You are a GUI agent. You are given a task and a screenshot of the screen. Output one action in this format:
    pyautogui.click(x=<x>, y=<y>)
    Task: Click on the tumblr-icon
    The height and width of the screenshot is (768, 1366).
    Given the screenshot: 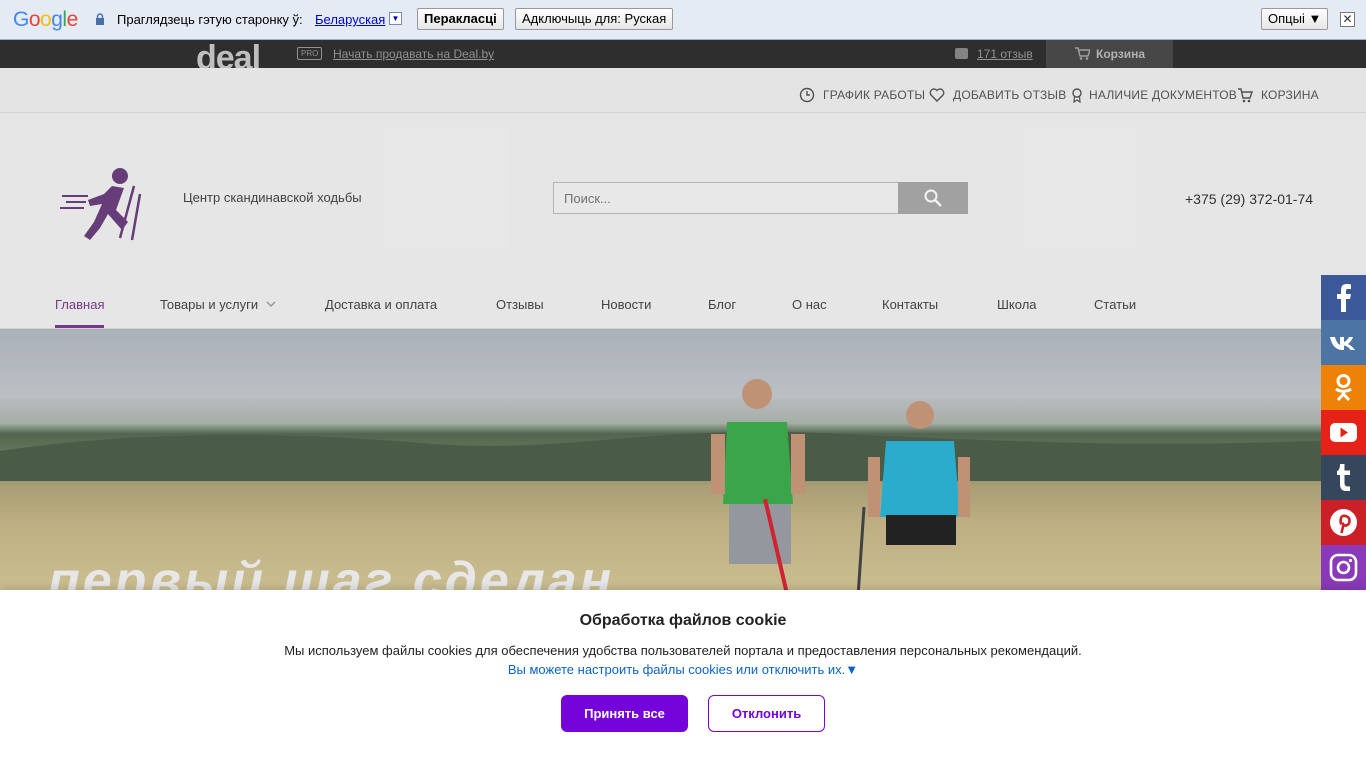 What is the action you would take?
    pyautogui.click(x=1343, y=477)
    